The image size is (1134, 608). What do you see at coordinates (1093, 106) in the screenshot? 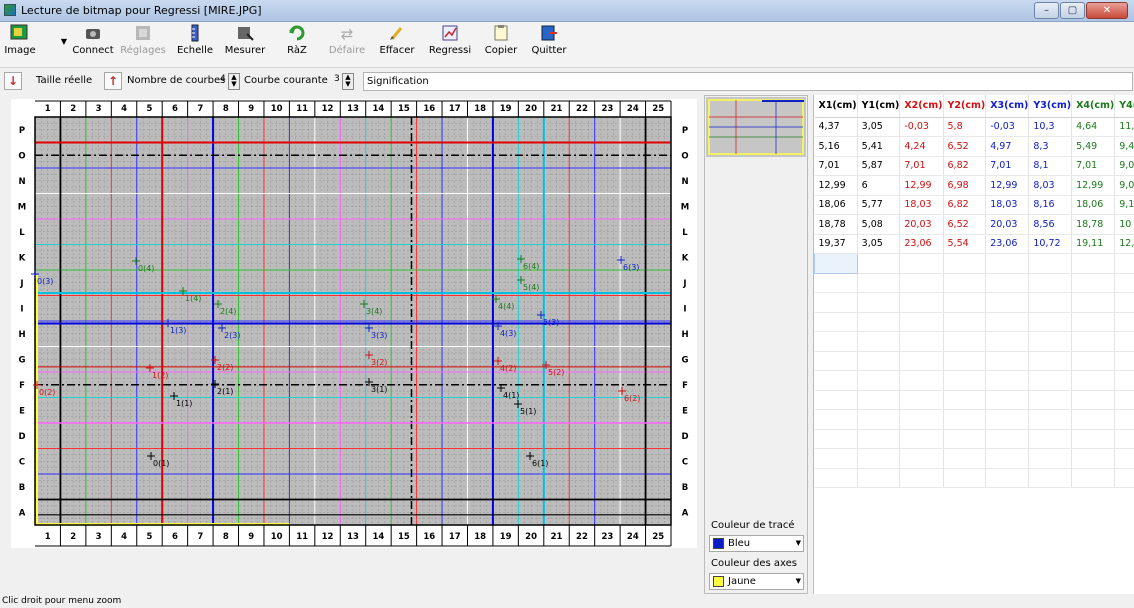
I see `column-header: X4(cm)` at bounding box center [1093, 106].